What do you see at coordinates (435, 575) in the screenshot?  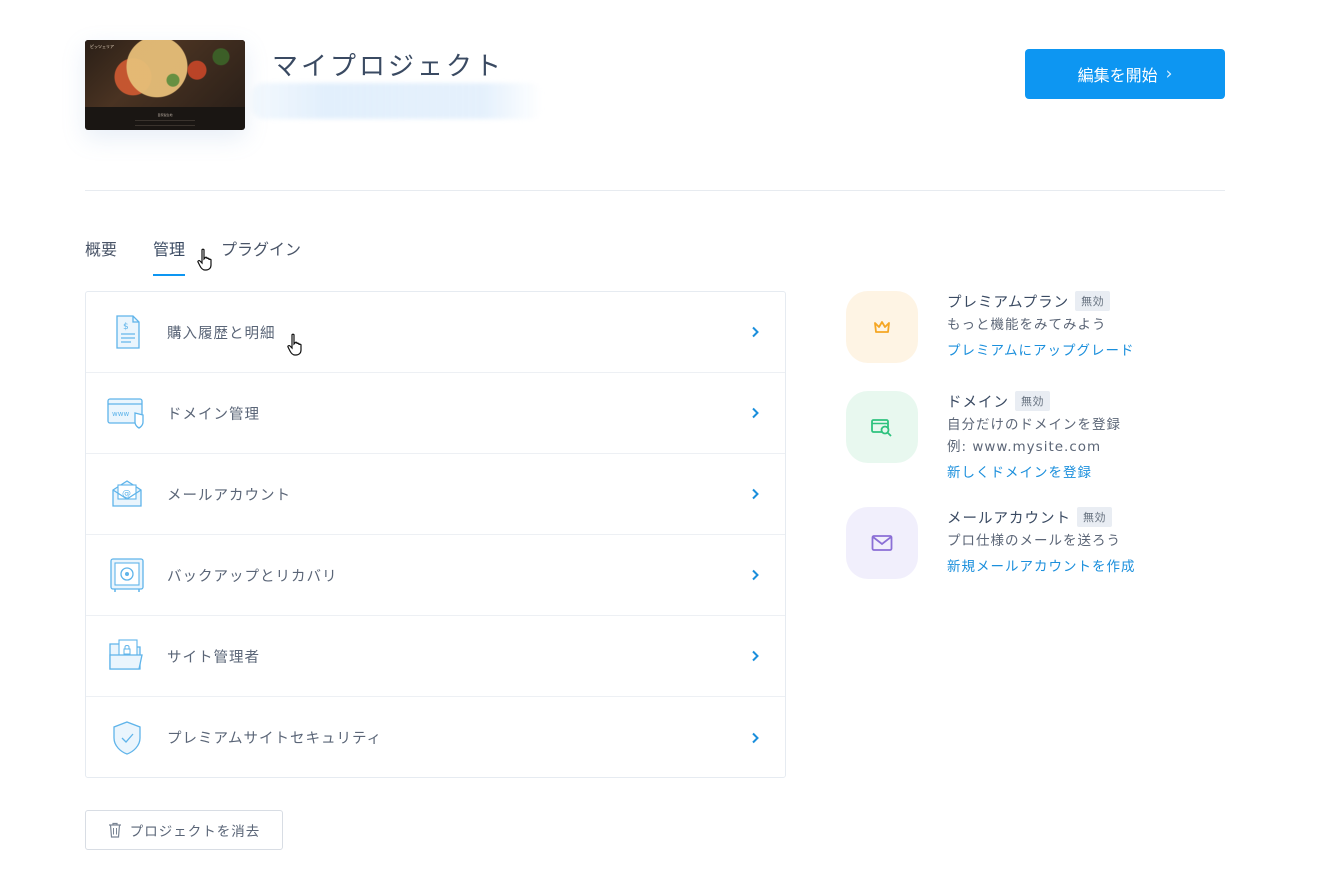 I see `list-item-backup-recovery: バックアップとリカバリ` at bounding box center [435, 575].